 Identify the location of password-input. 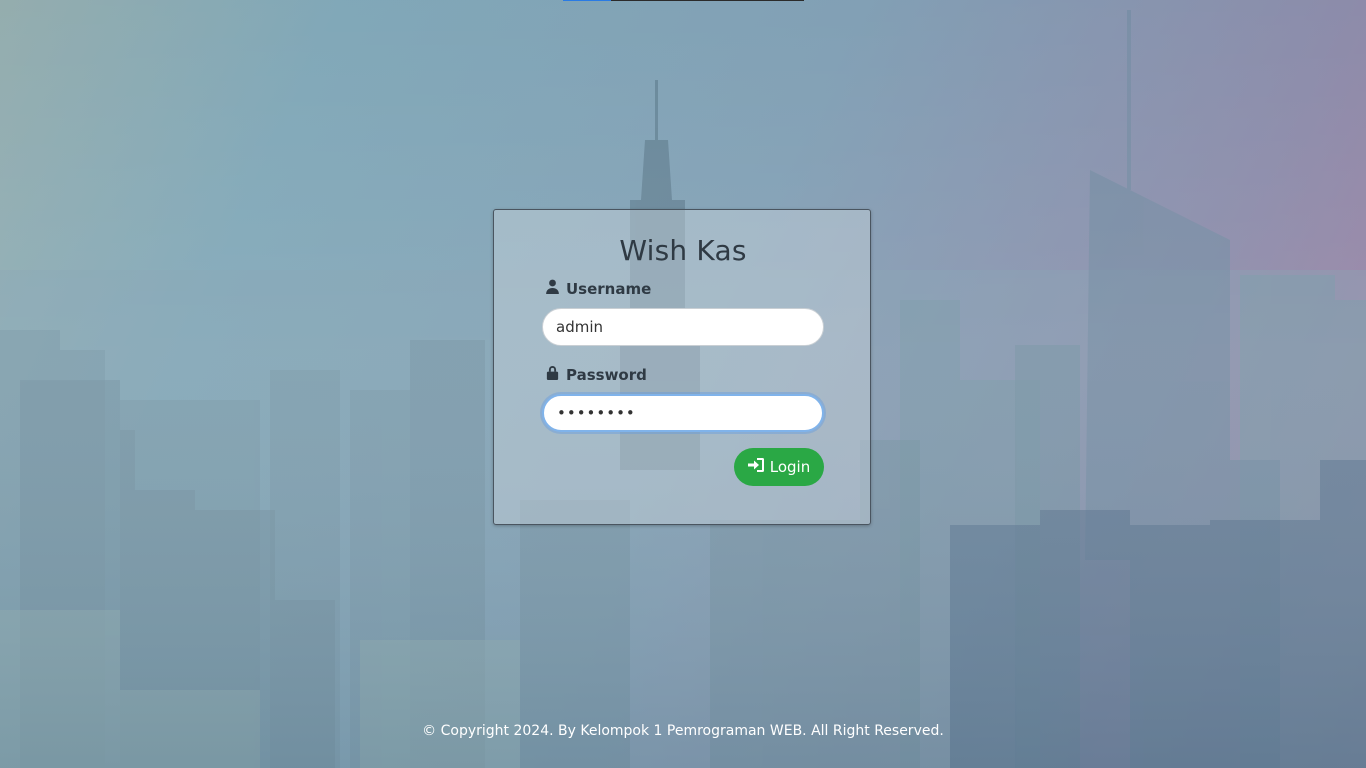
(683, 413).